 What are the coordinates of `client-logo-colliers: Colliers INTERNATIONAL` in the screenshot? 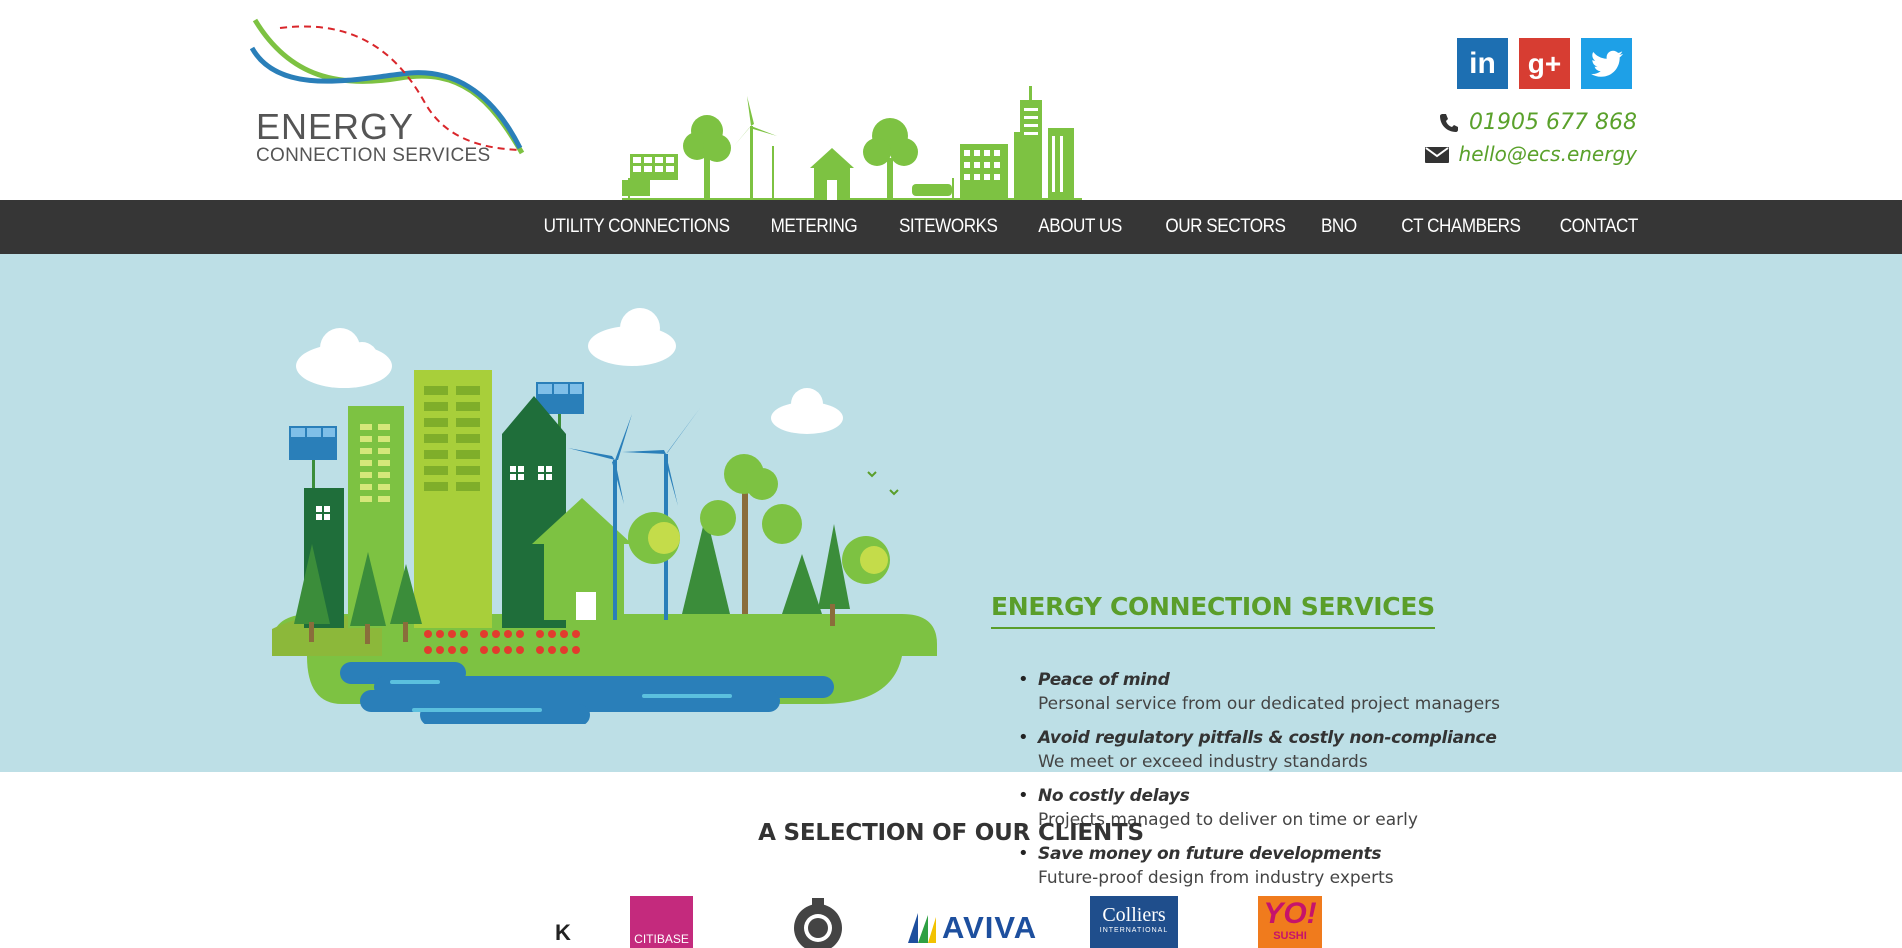 It's located at (1134, 922).